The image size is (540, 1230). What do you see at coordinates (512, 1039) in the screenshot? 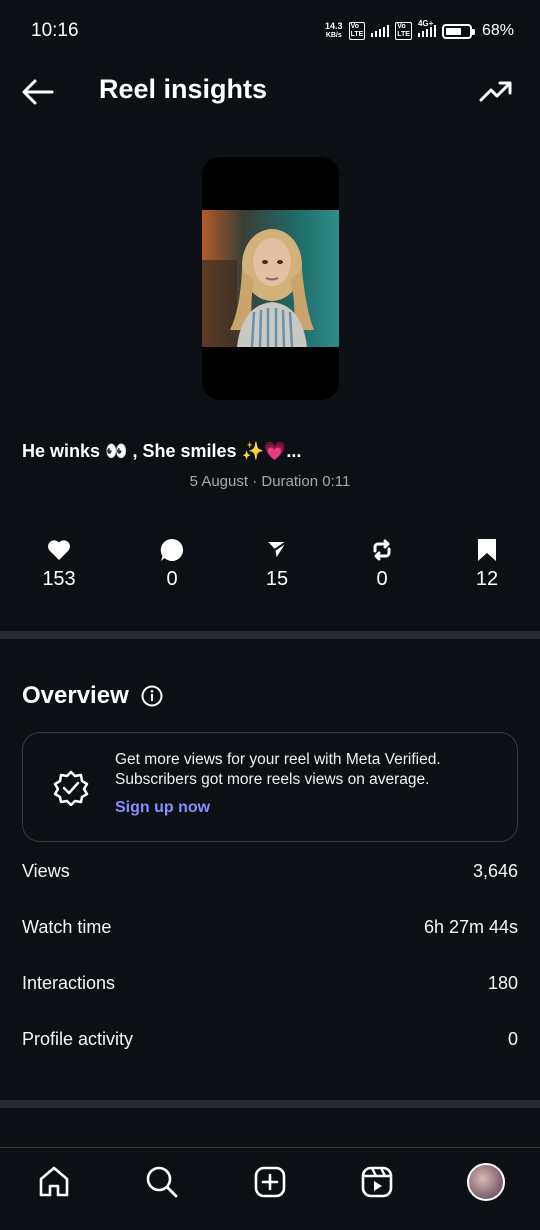
I see `metric-value: 0` at bounding box center [512, 1039].